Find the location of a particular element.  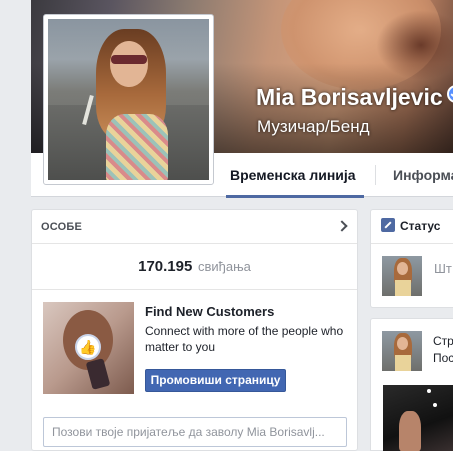

feed-post: Стр Пос is located at coordinates (411, 384).